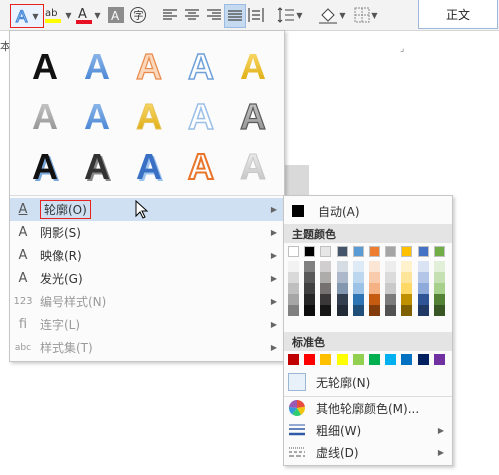  I want to click on no-outline-item: 无轮廓(N), so click(368, 382).